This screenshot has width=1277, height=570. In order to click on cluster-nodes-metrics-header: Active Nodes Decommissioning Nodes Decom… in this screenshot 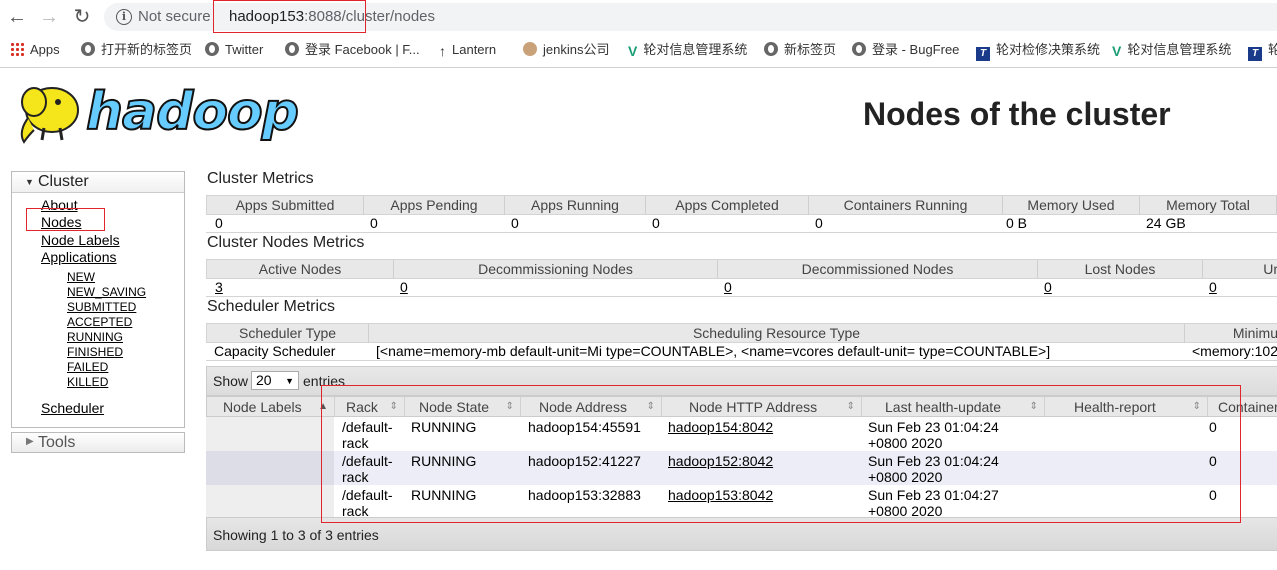, I will do `click(741, 269)`.